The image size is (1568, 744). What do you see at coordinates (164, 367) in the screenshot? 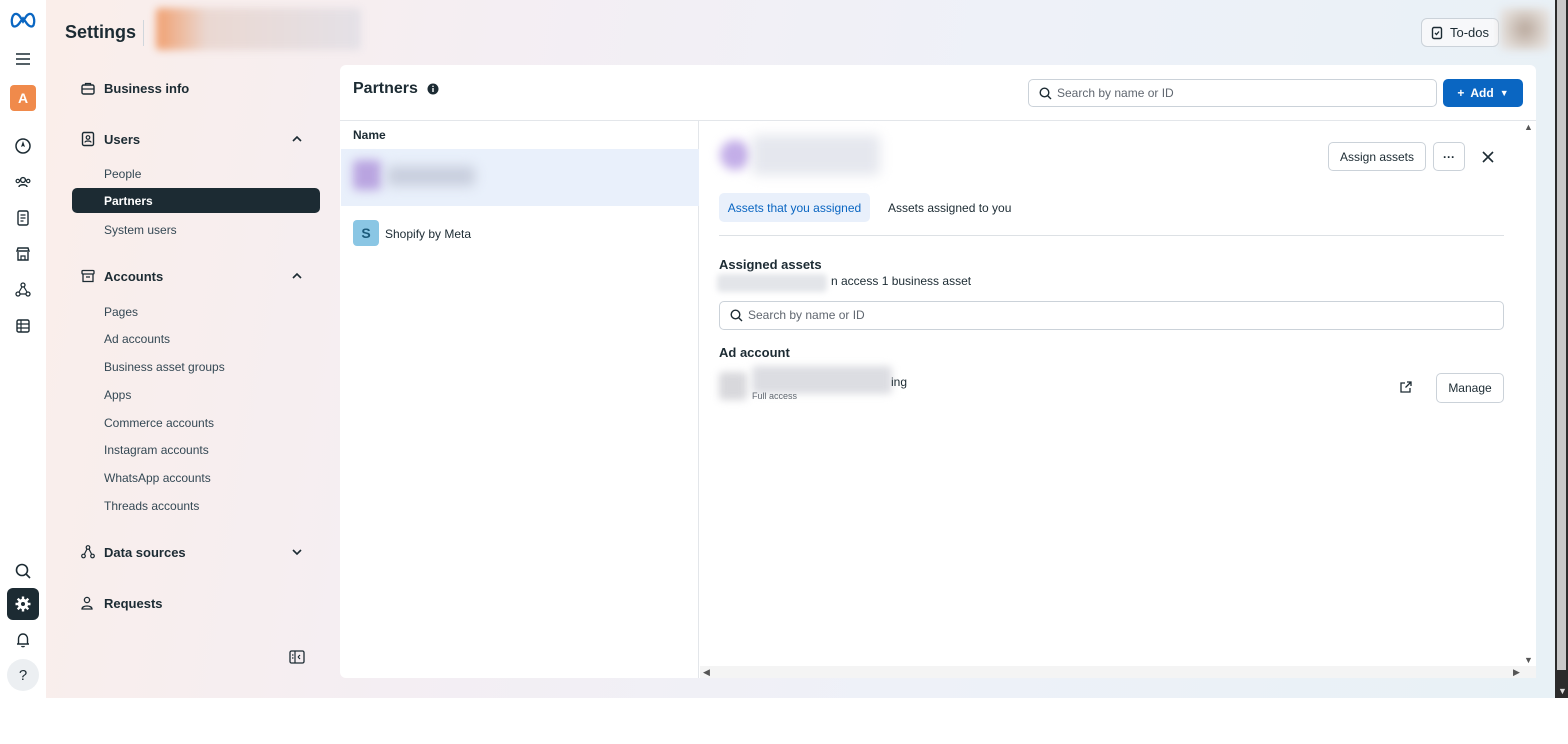
I see `nav-item-business-asset-groups: Business asset groups` at bounding box center [164, 367].